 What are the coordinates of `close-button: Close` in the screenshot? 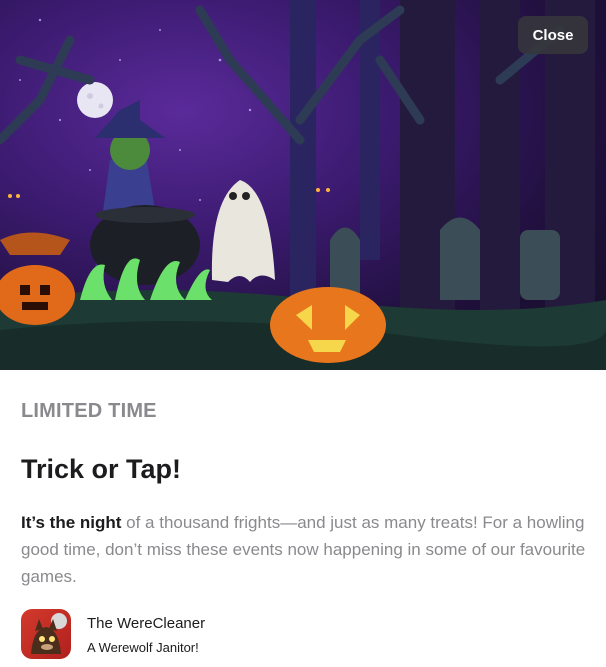 It's located at (553, 35).